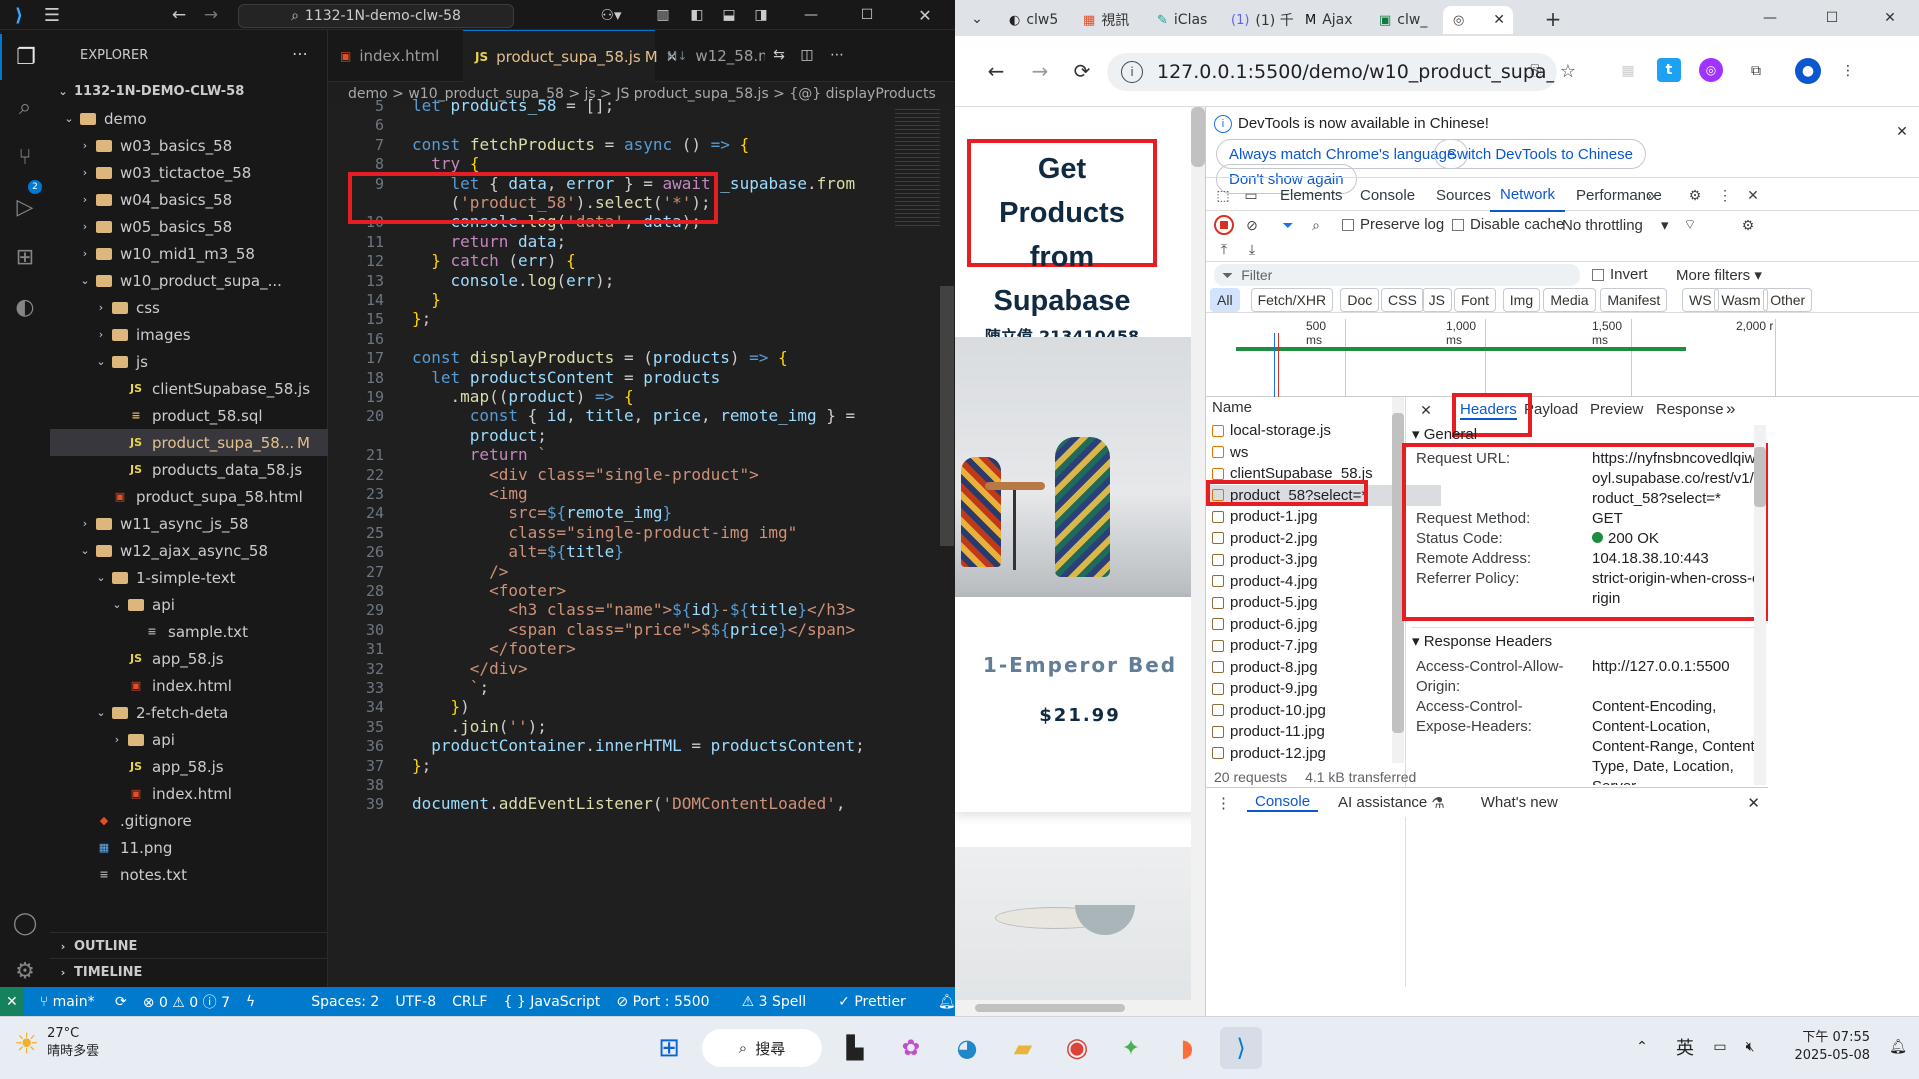  I want to click on filter-chip: Manifest, so click(1634, 300).